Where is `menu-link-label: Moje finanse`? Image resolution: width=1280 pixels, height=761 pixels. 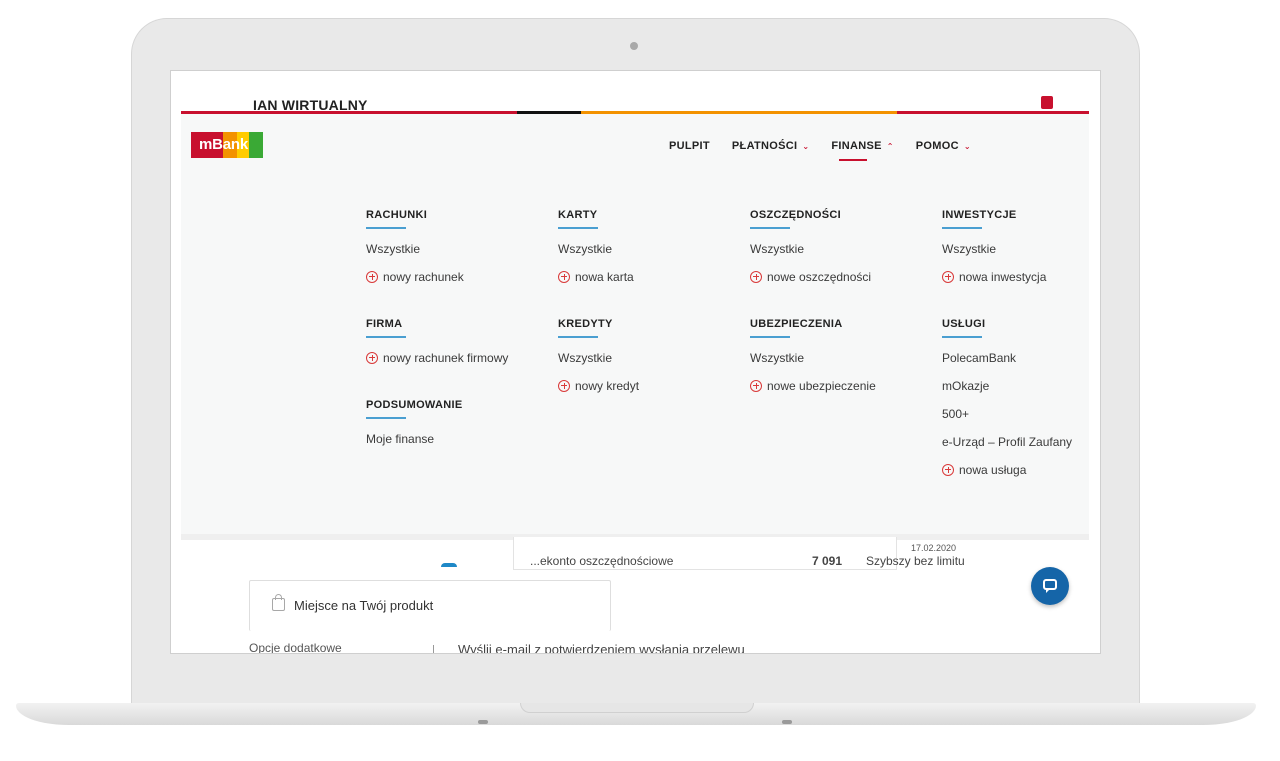
menu-link-label: Moje finanse is located at coordinates (400, 438).